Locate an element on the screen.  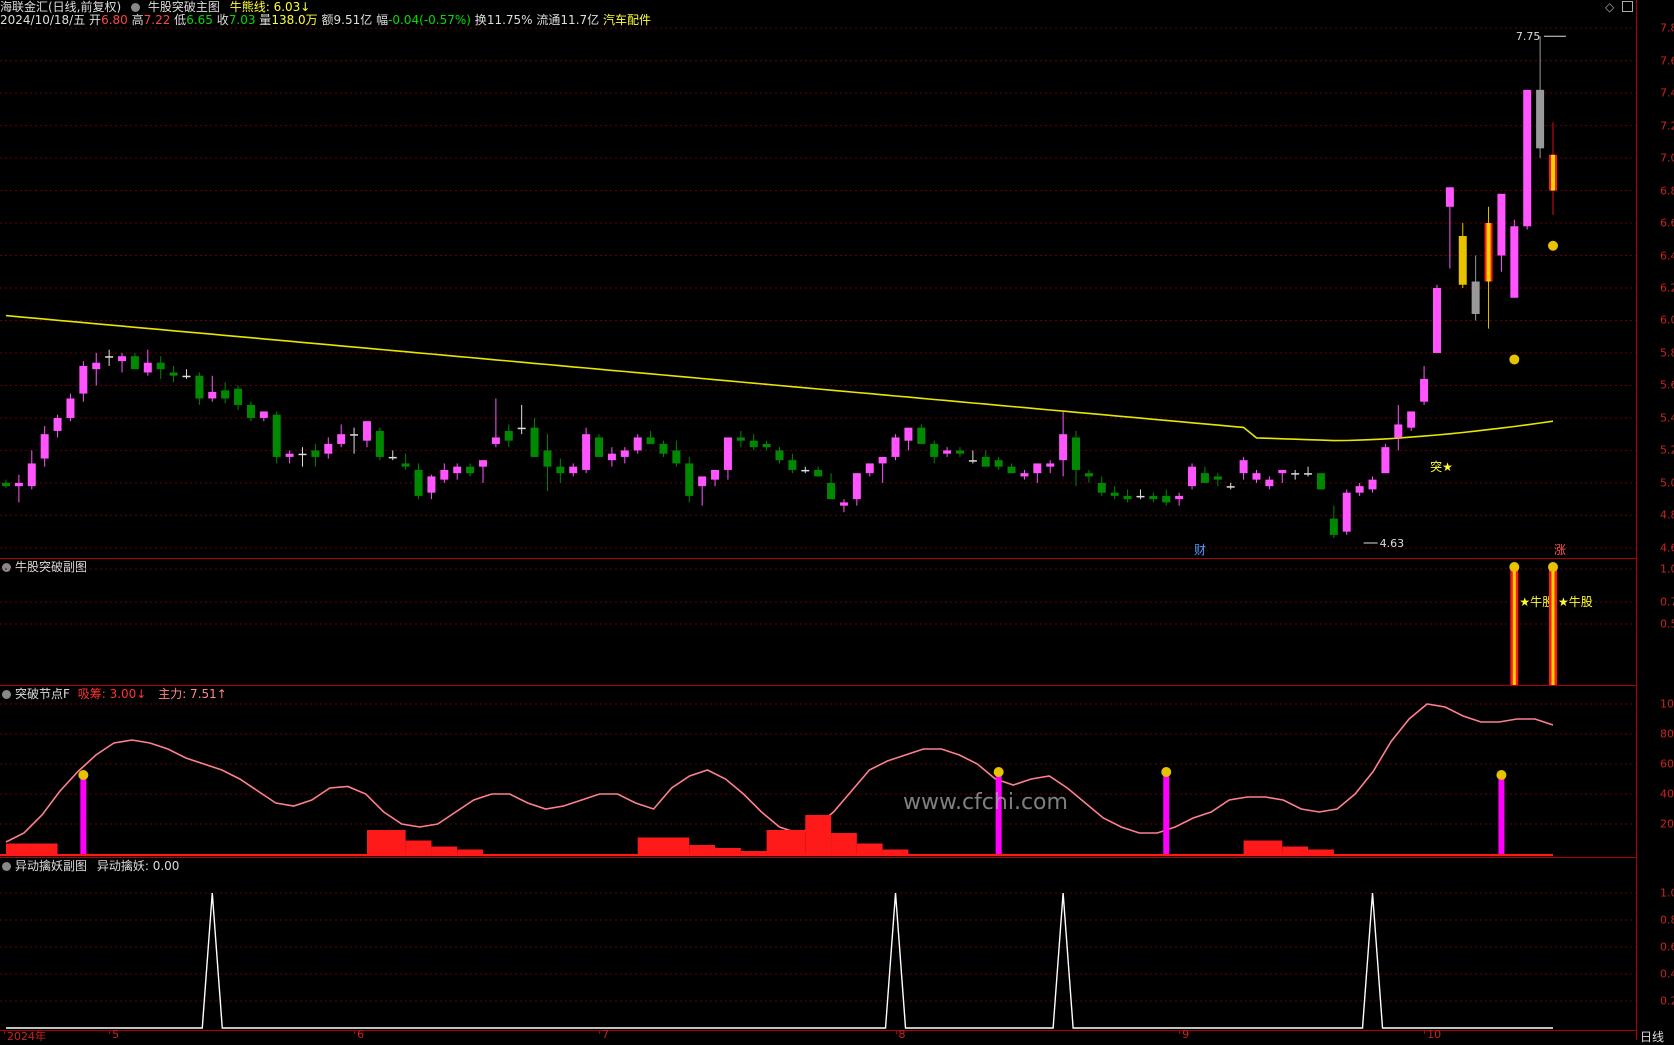
ma-line is located at coordinates (779, 378).